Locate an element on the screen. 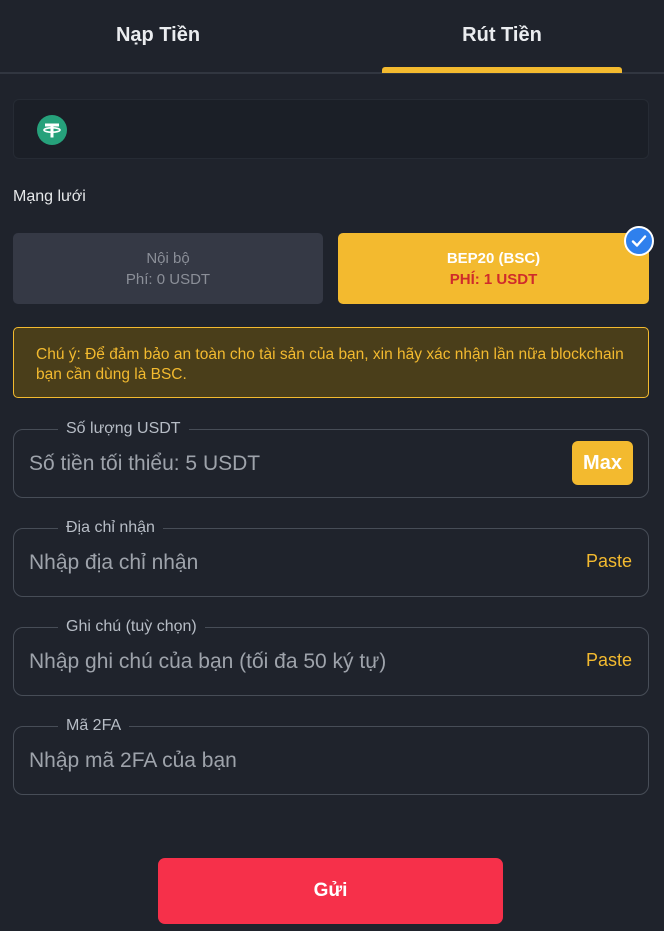  network-option-fee: Phí: 0 USDT is located at coordinates (168, 279).